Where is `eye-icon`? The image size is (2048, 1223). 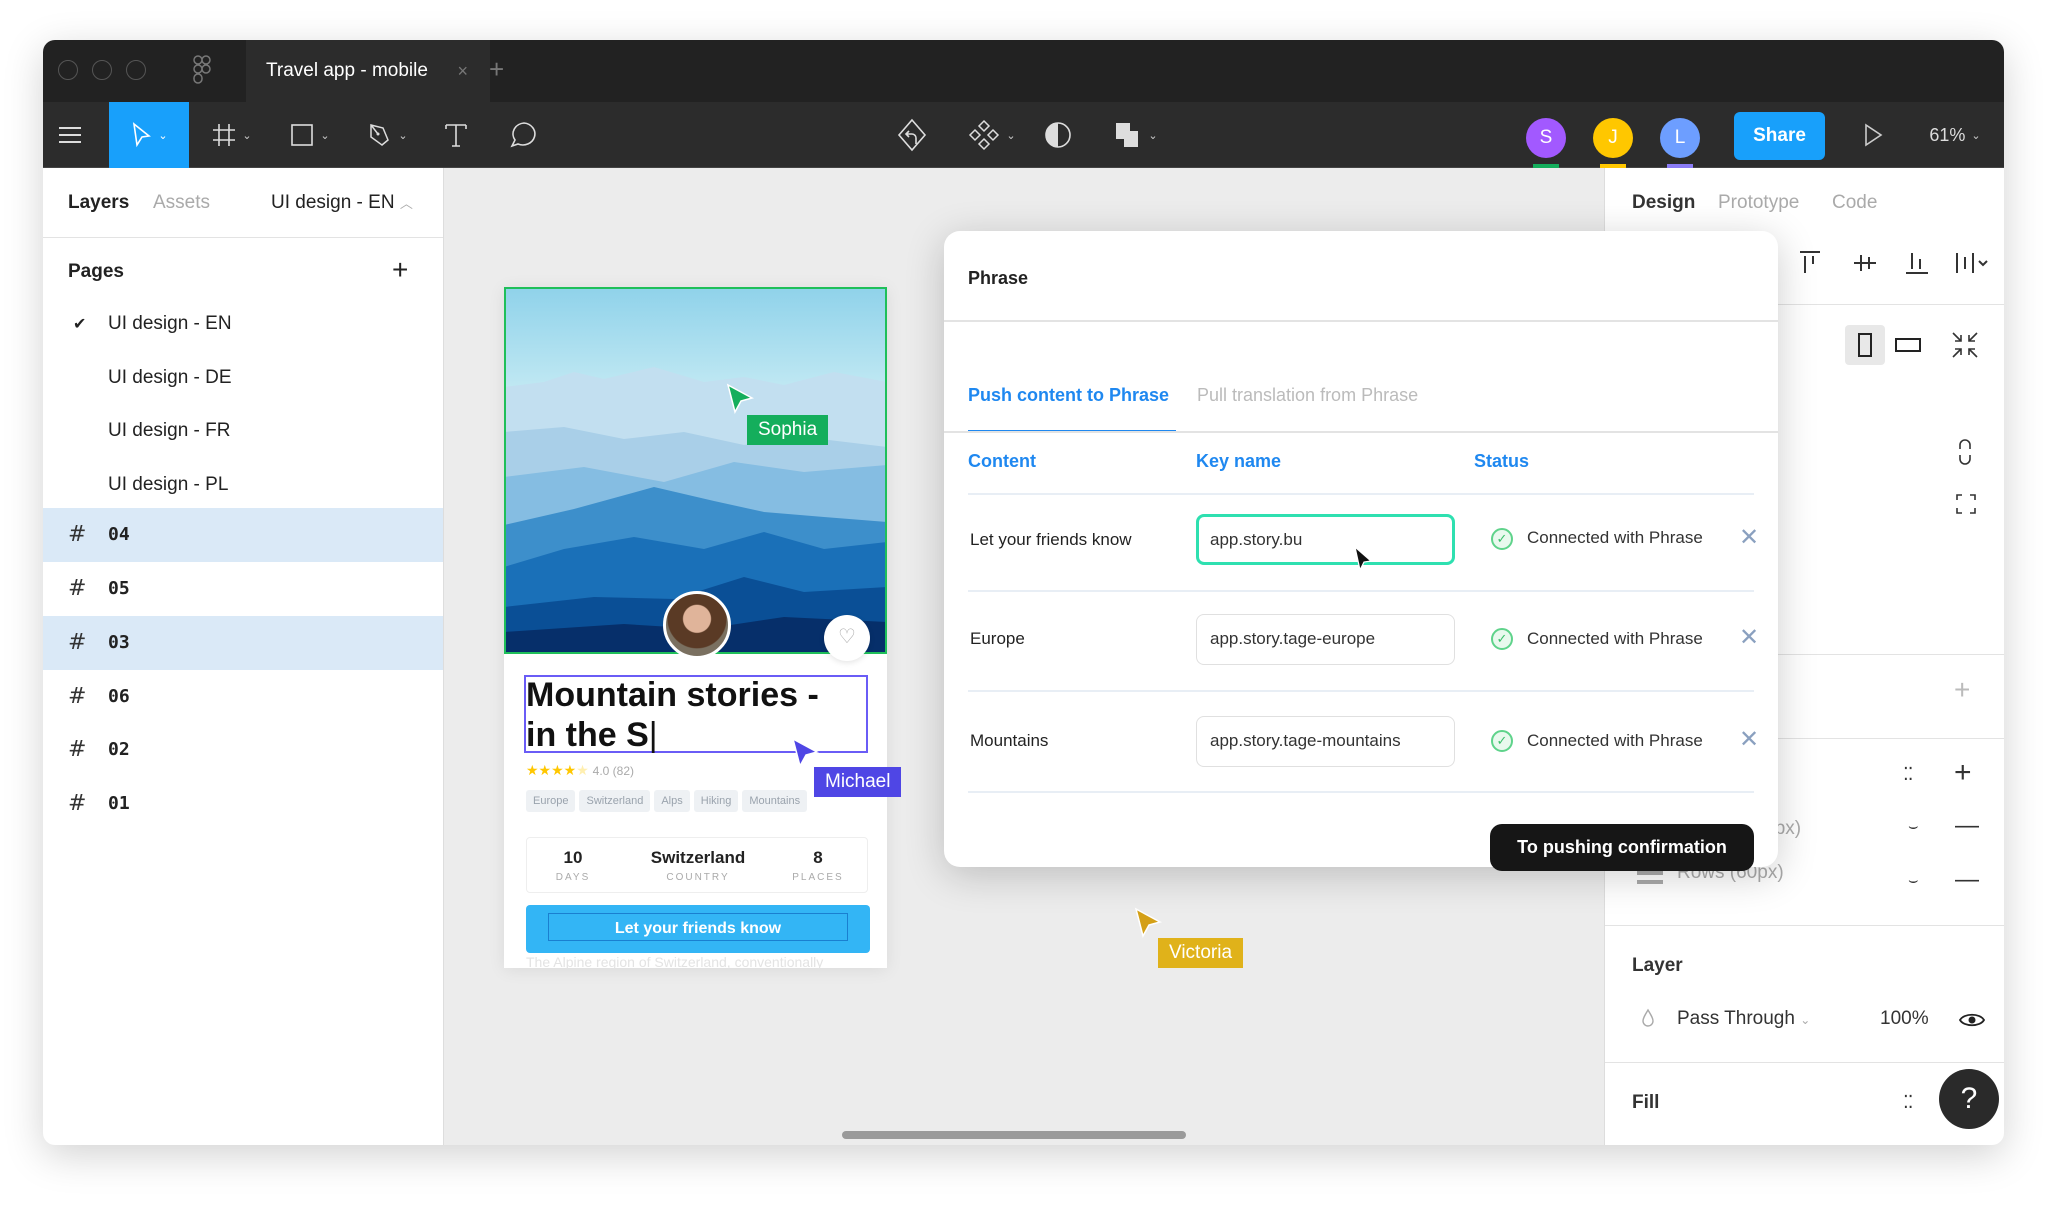 eye-icon is located at coordinates (1972, 1020).